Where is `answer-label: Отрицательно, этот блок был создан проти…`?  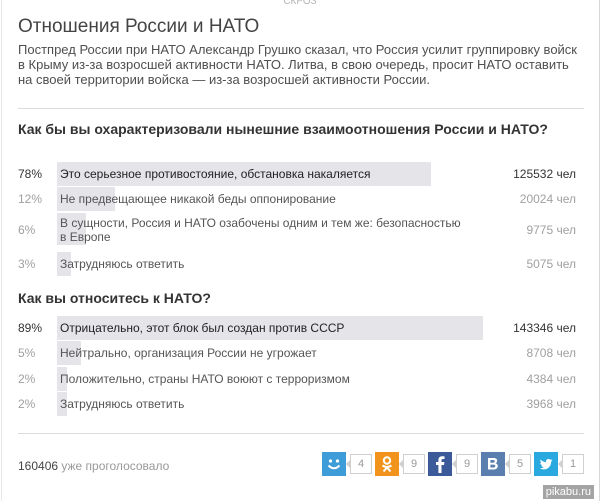 answer-label: Отрицательно, этот блок был создан проти… is located at coordinates (202, 328).